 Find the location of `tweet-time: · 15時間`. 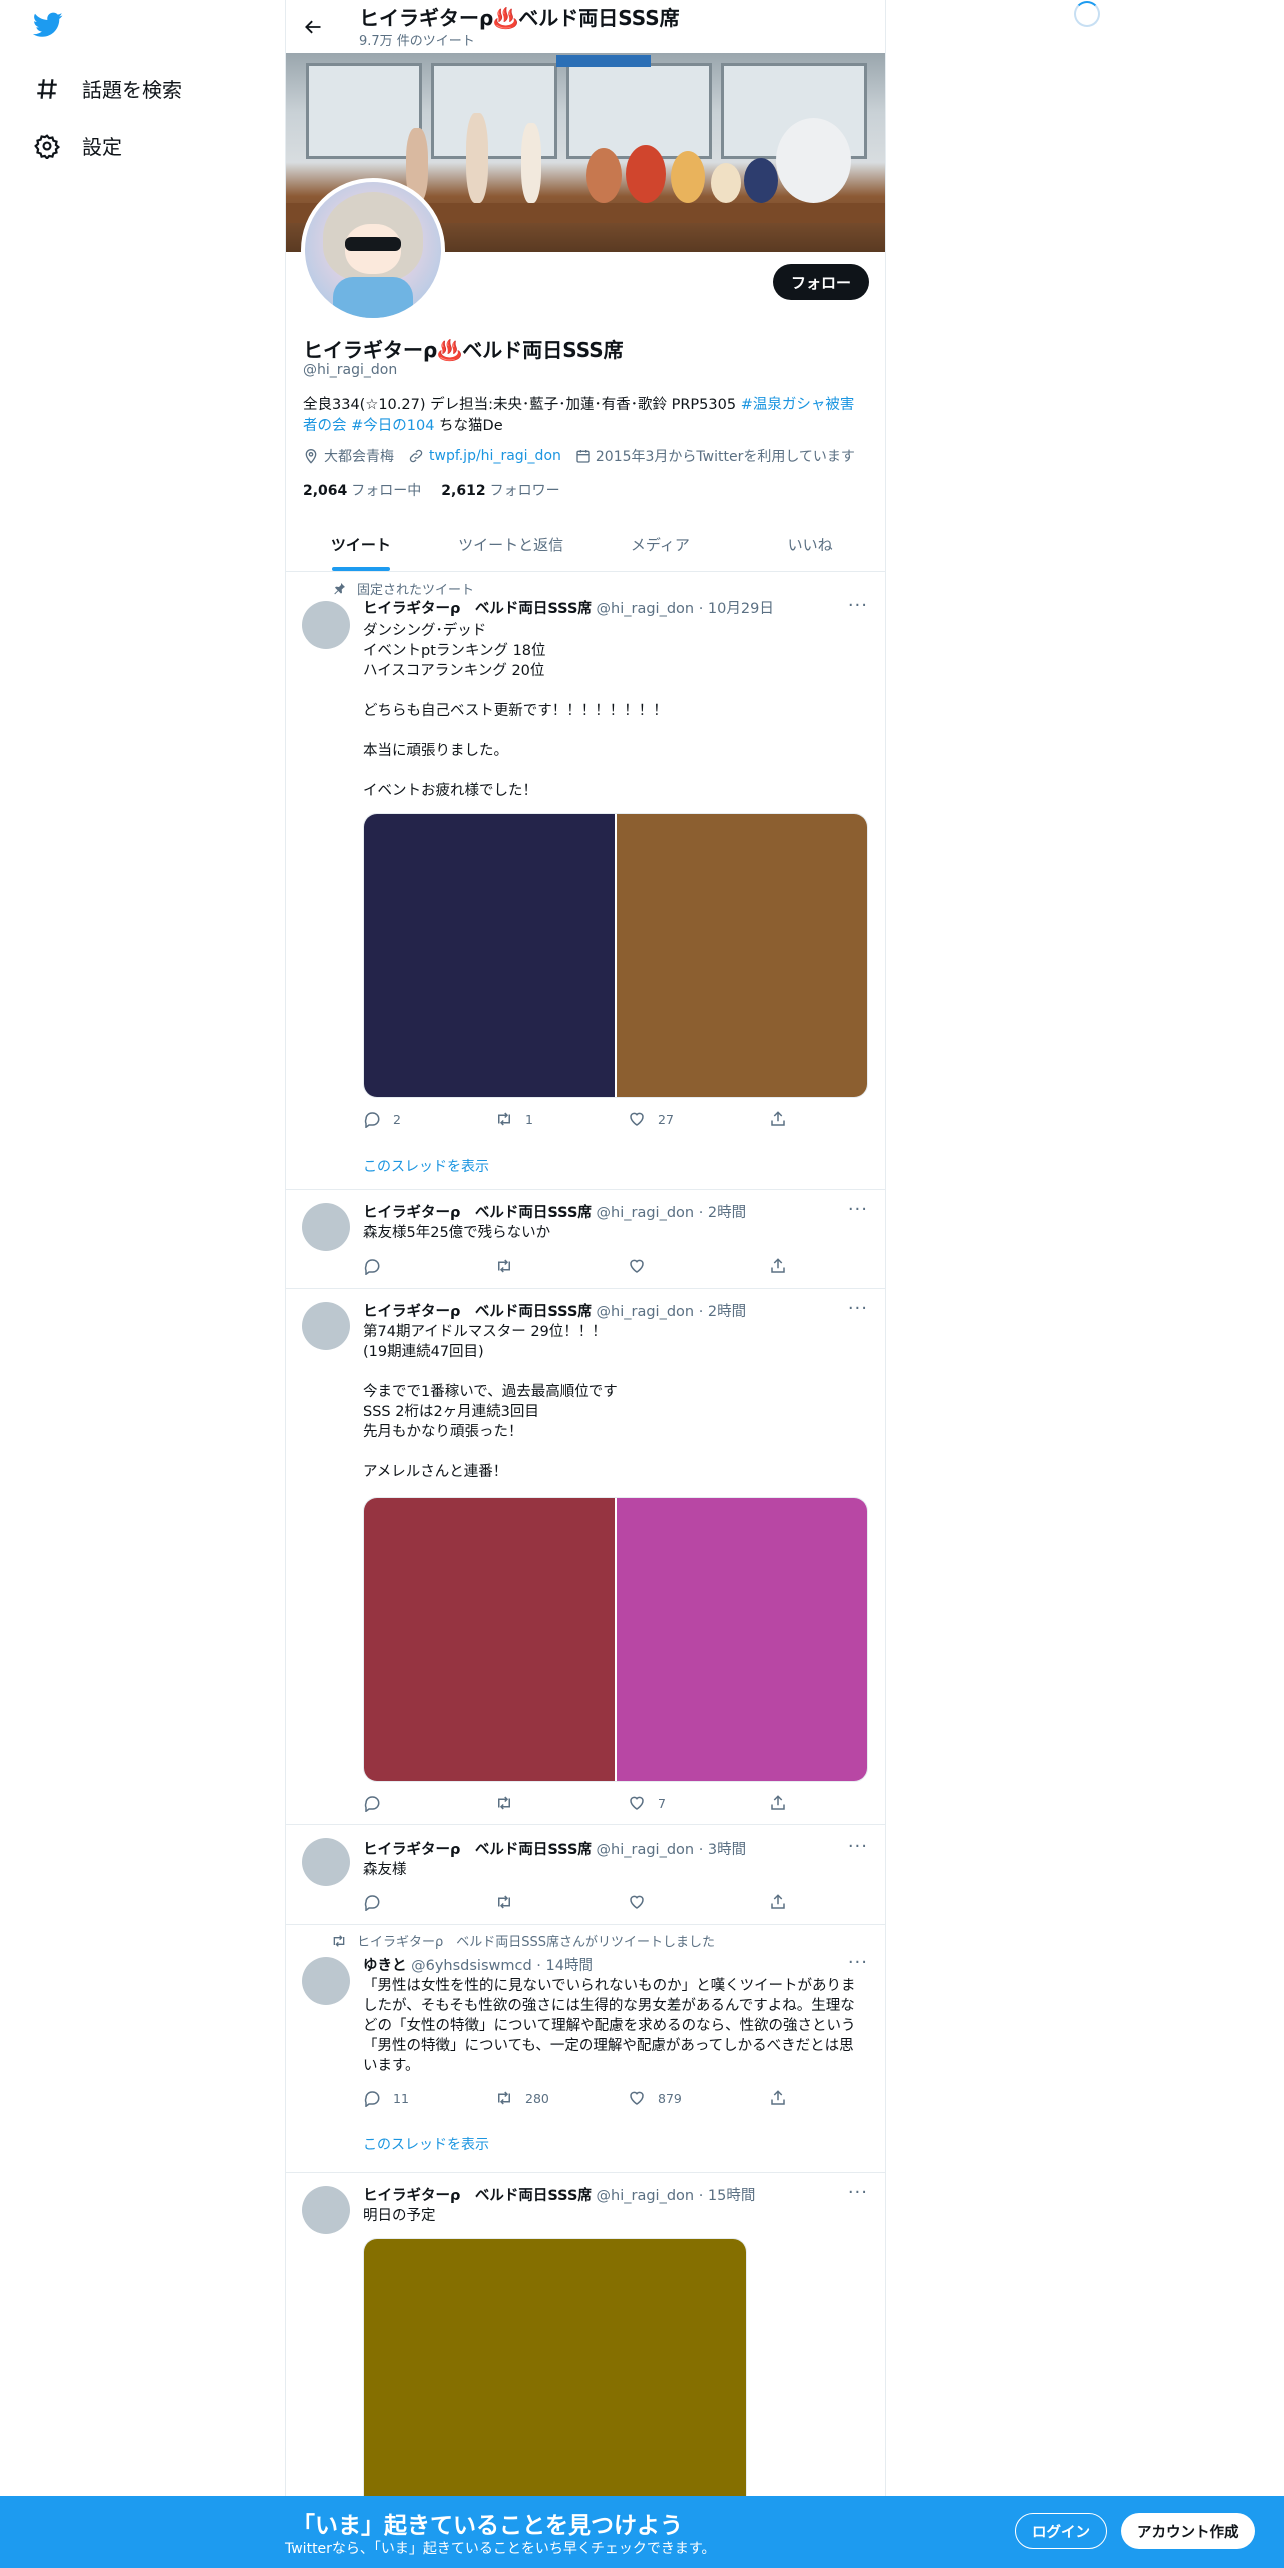

tweet-time: · 15時間 is located at coordinates (727, 2196).